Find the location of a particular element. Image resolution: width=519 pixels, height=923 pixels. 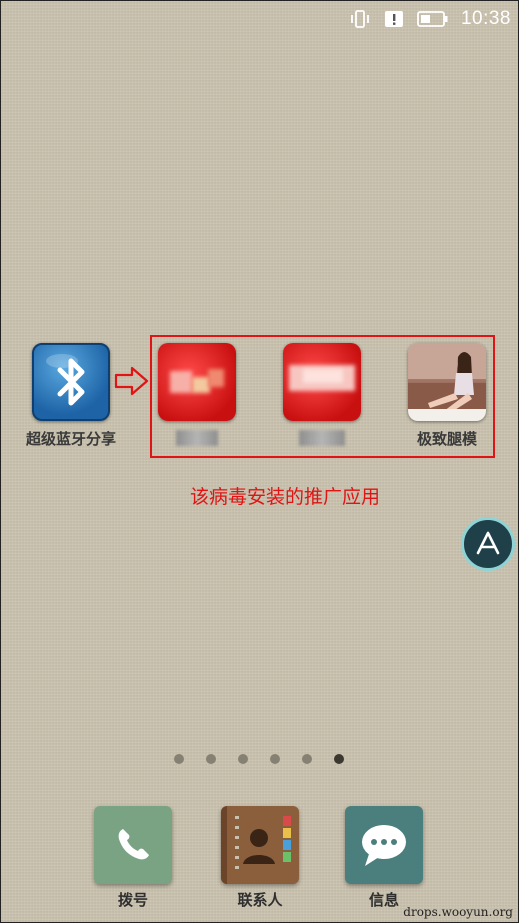

app-promoted-3: 极致腿模 is located at coordinates (447, 396).